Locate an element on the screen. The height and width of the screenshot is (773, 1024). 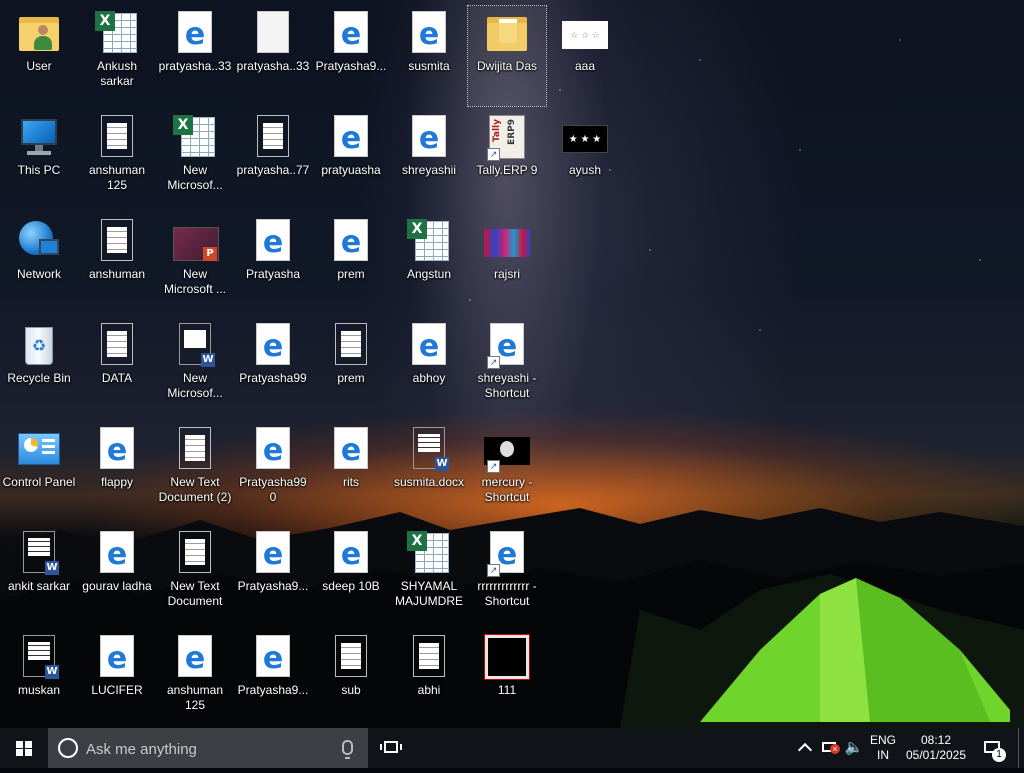
desktop-icon: anshuman 125 is located at coordinates (117, 160).